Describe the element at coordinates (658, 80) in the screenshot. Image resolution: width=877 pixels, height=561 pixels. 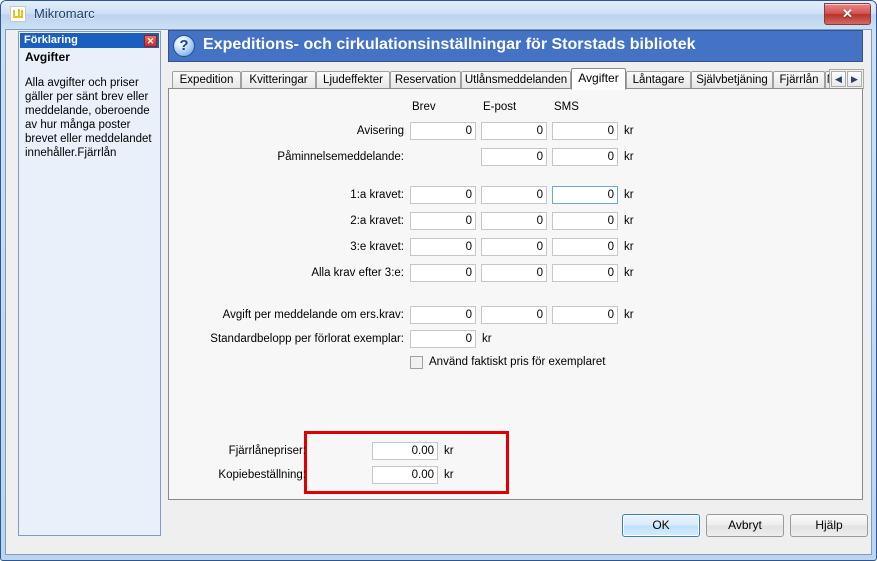
I see `tab-lantagare: Låntagare` at that location.